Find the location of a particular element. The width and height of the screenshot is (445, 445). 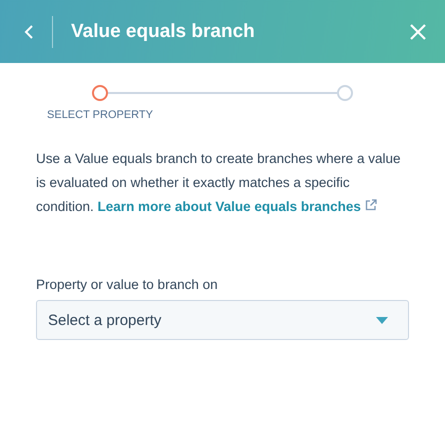

caret-icon is located at coordinates (382, 320).